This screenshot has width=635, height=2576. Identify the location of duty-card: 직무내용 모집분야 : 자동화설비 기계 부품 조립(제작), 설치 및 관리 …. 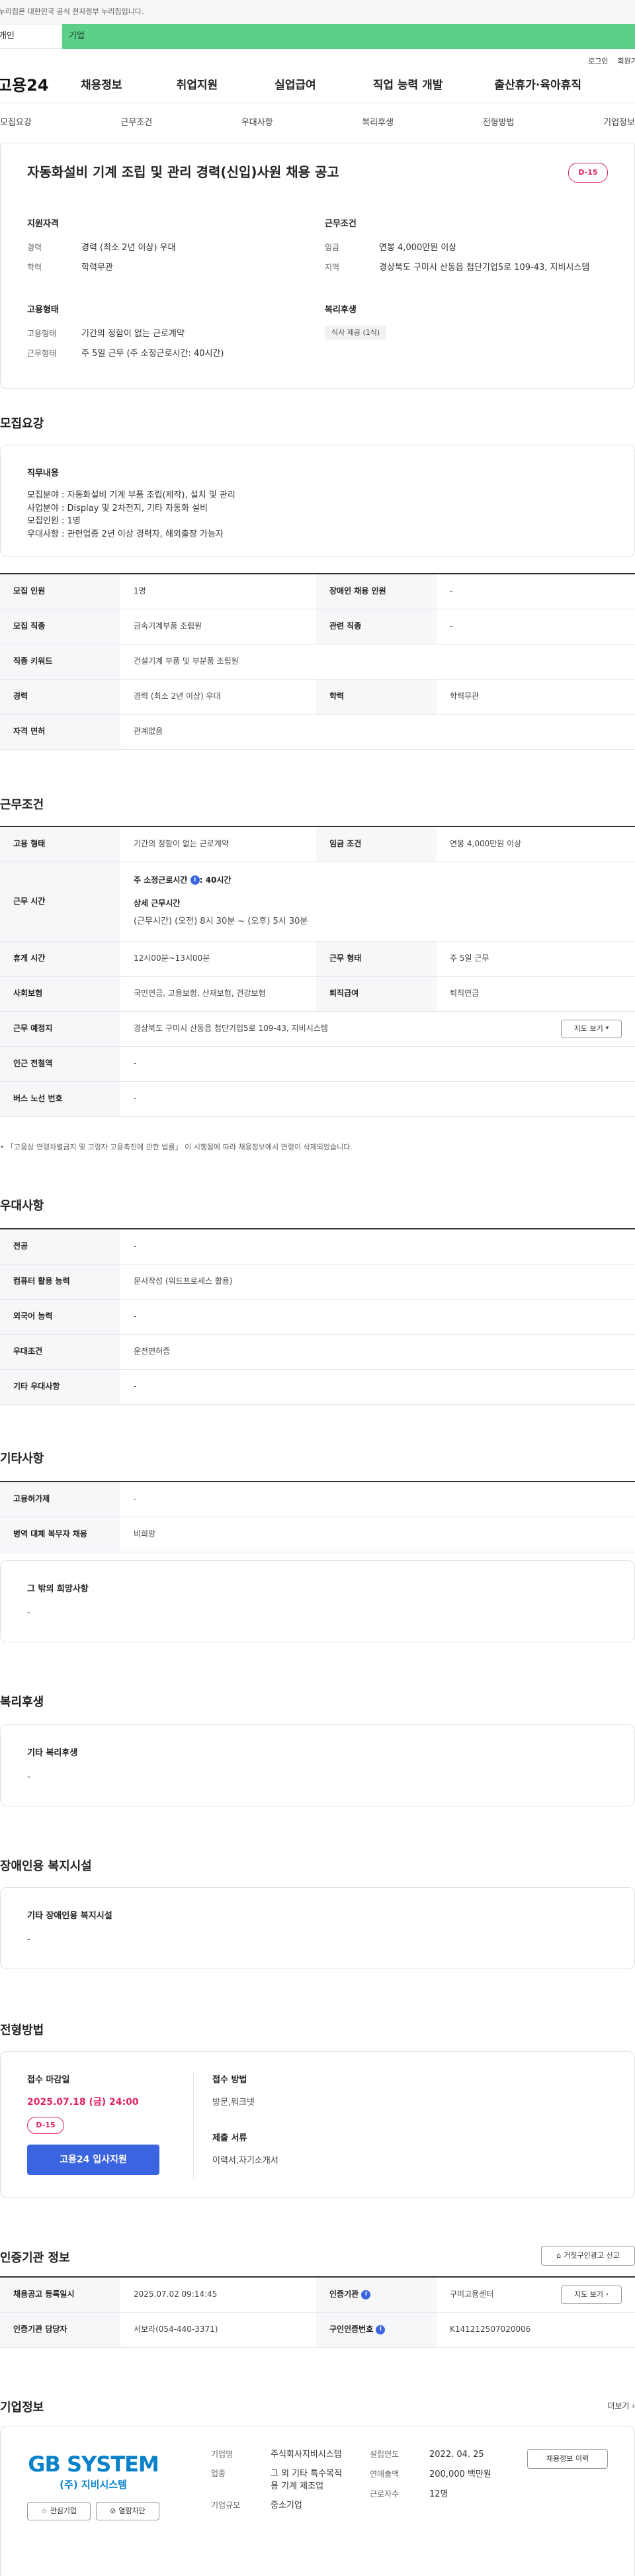
(317, 501).